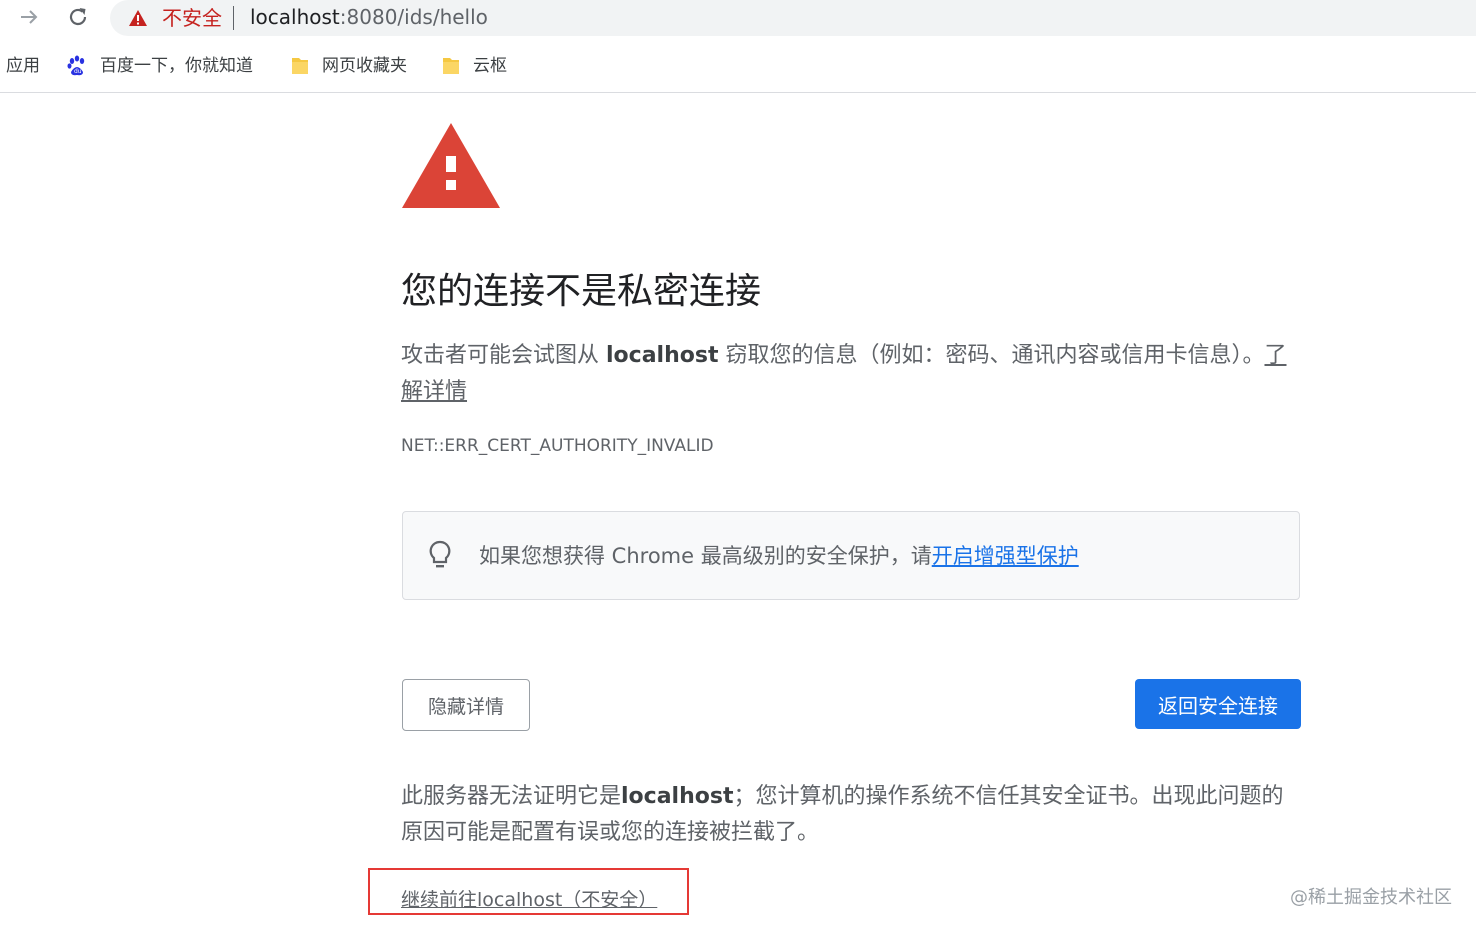 The image size is (1476, 934). Describe the element at coordinates (529, 900) in the screenshot. I see `proceed-unsafe-link: 继续前往localhost（不安全）` at that location.